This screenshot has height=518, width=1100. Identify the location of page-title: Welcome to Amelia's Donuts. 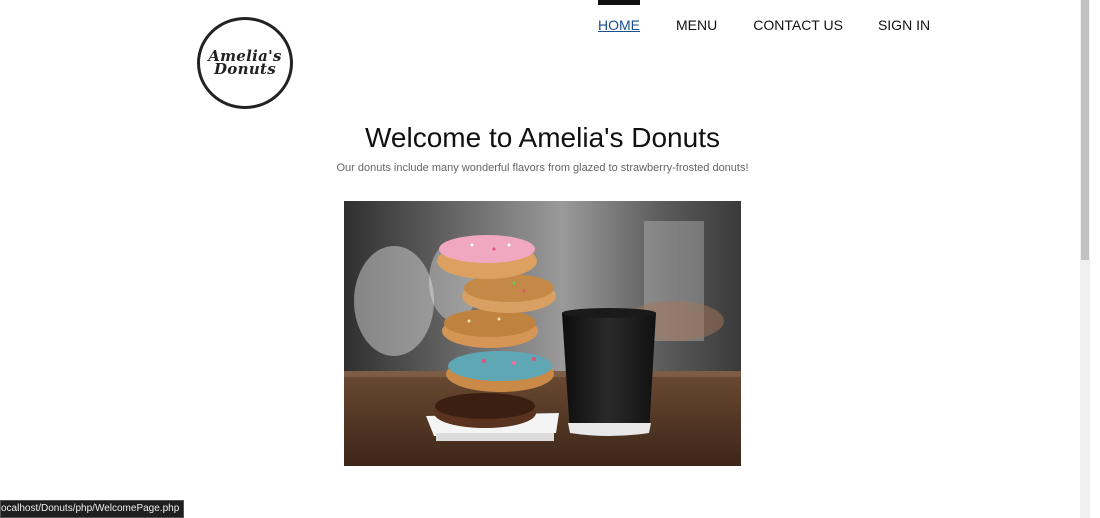
(542, 137).